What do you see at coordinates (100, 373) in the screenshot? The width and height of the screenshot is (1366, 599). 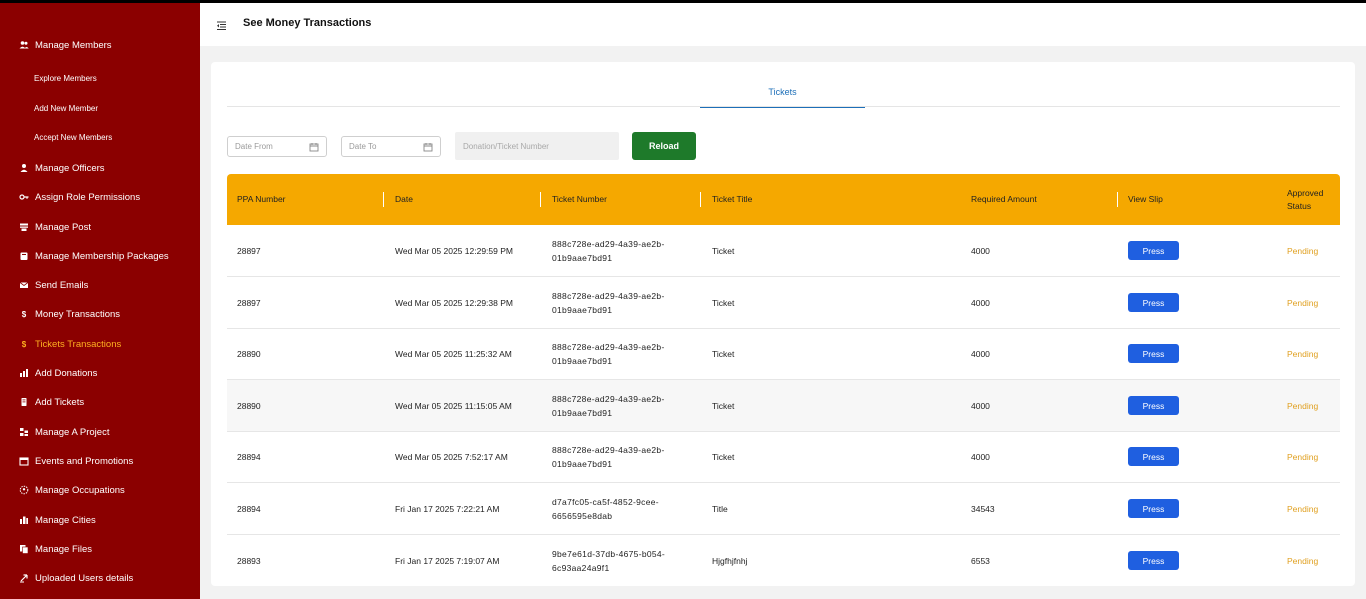 I see `sidebar-item-add-donations: Add Donations` at bounding box center [100, 373].